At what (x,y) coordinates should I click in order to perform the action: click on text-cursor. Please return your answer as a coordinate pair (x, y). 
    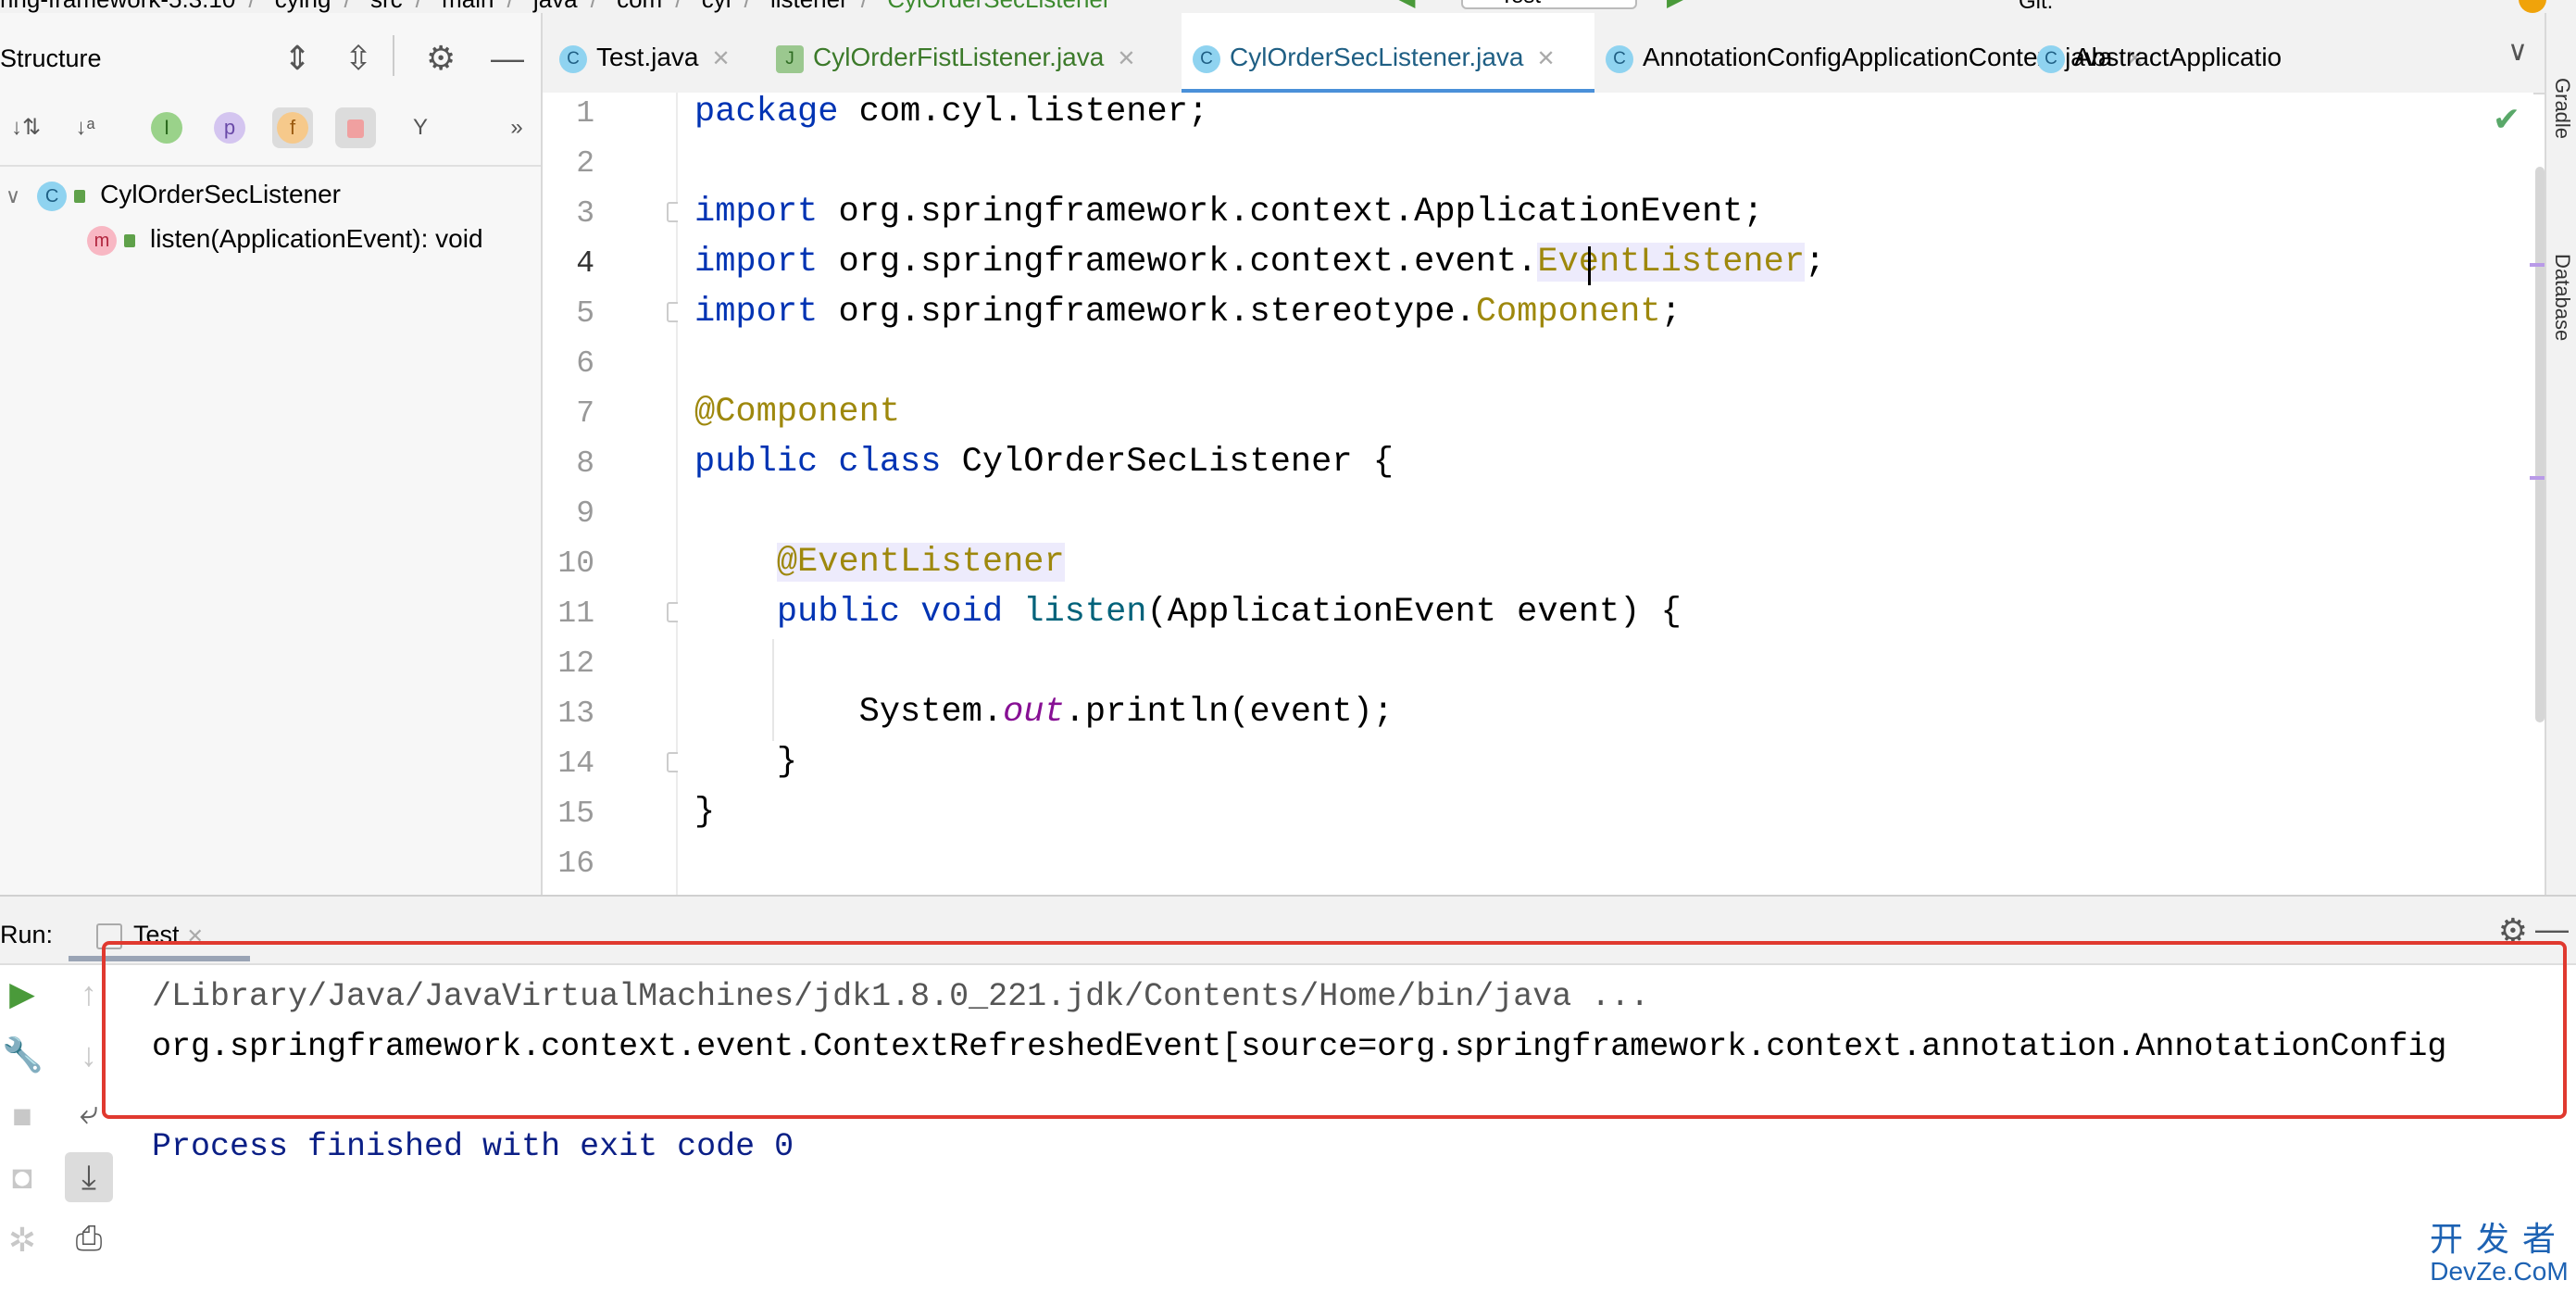
    Looking at the image, I should click on (1589, 265).